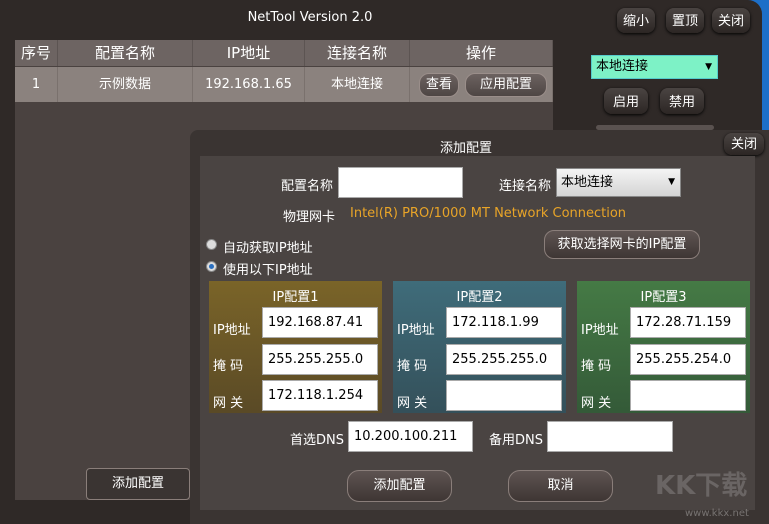 The image size is (769, 524). What do you see at coordinates (622, 66) in the screenshot?
I see `connection-select-value: 本地连接` at bounding box center [622, 66].